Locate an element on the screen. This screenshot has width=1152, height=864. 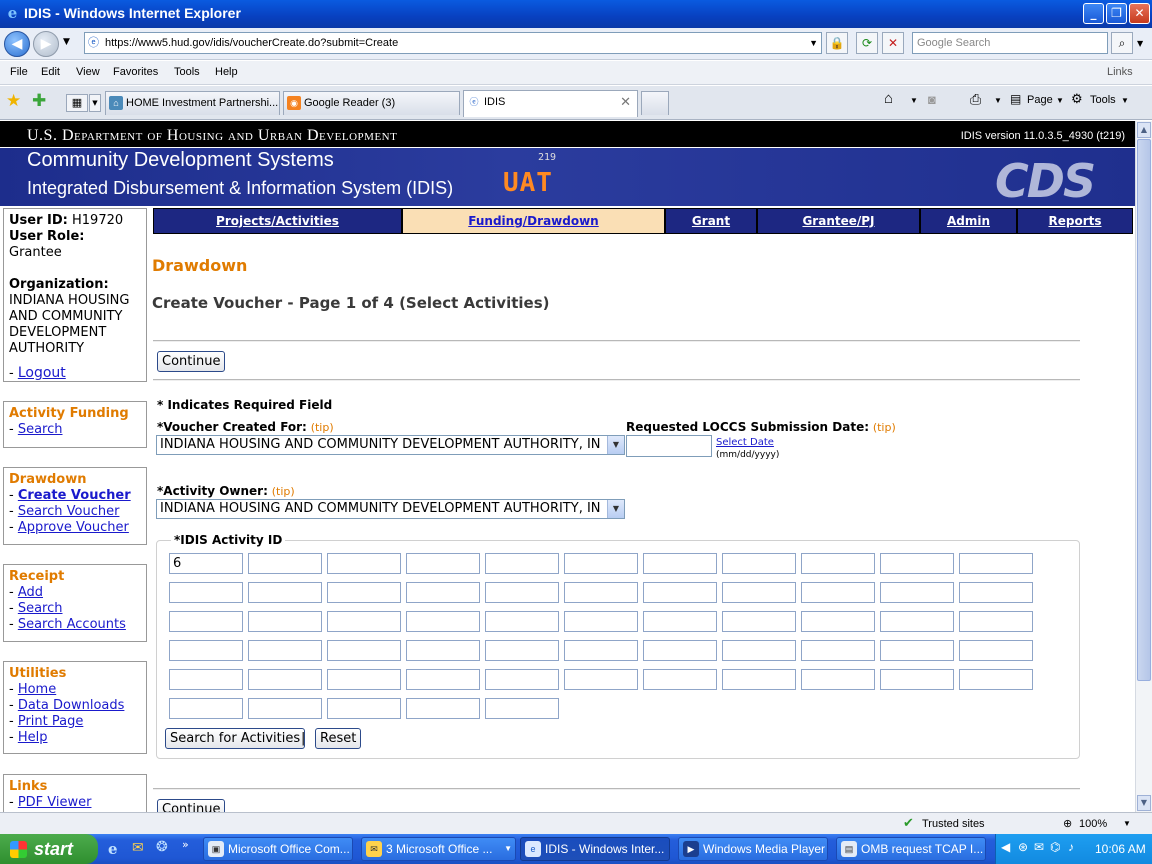
tab-list-dropdown-icon: ▼ is located at coordinates (95, 103).